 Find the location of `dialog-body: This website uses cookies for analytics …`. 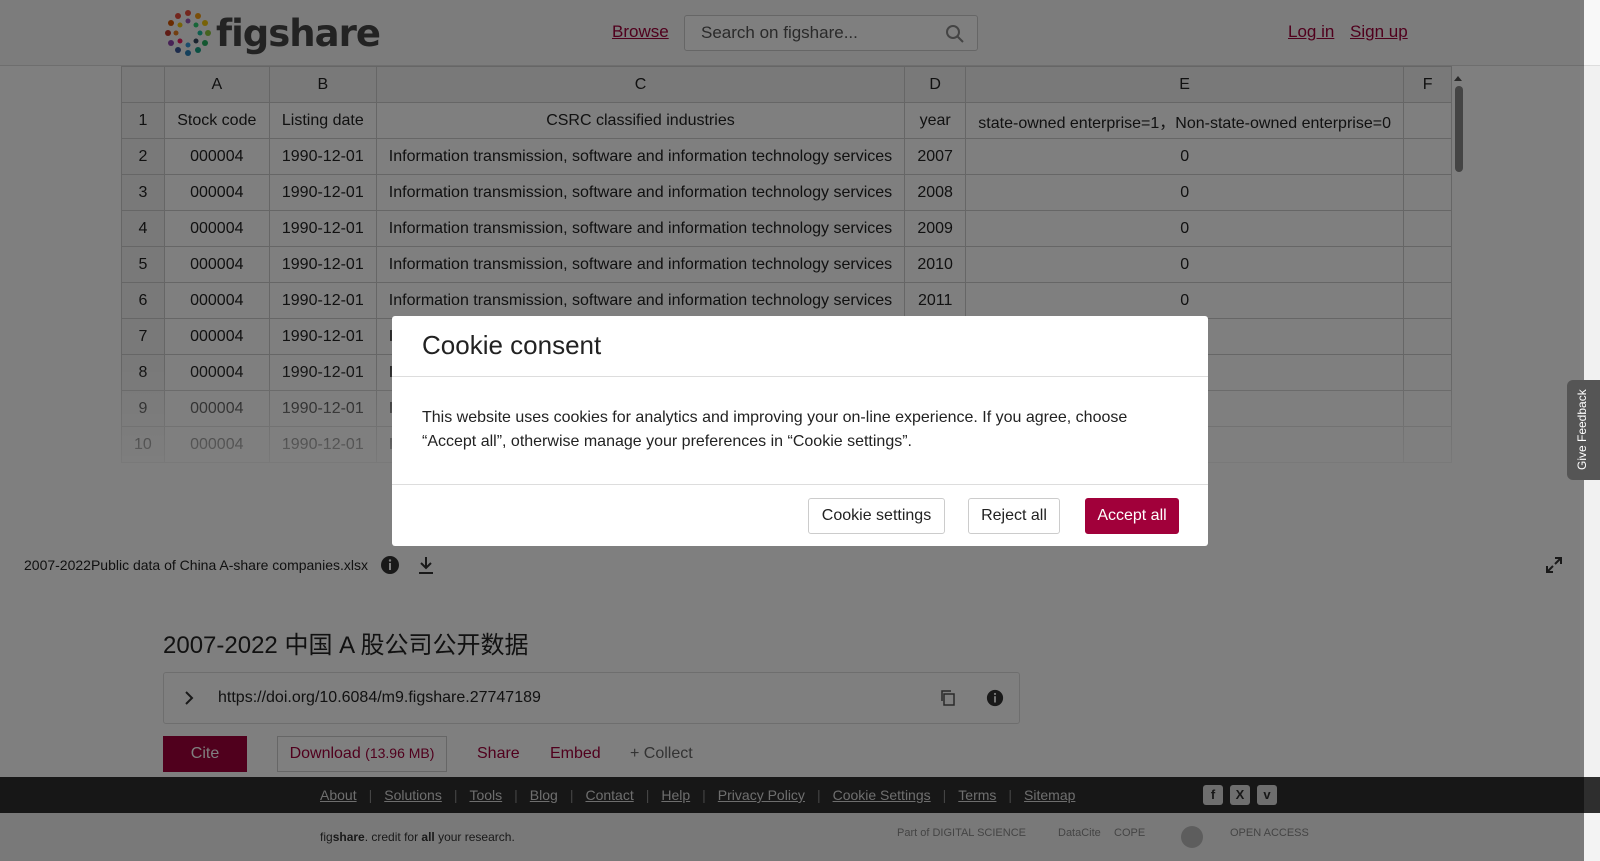

dialog-body: This website uses cookies for analytics … is located at coordinates (775, 429).